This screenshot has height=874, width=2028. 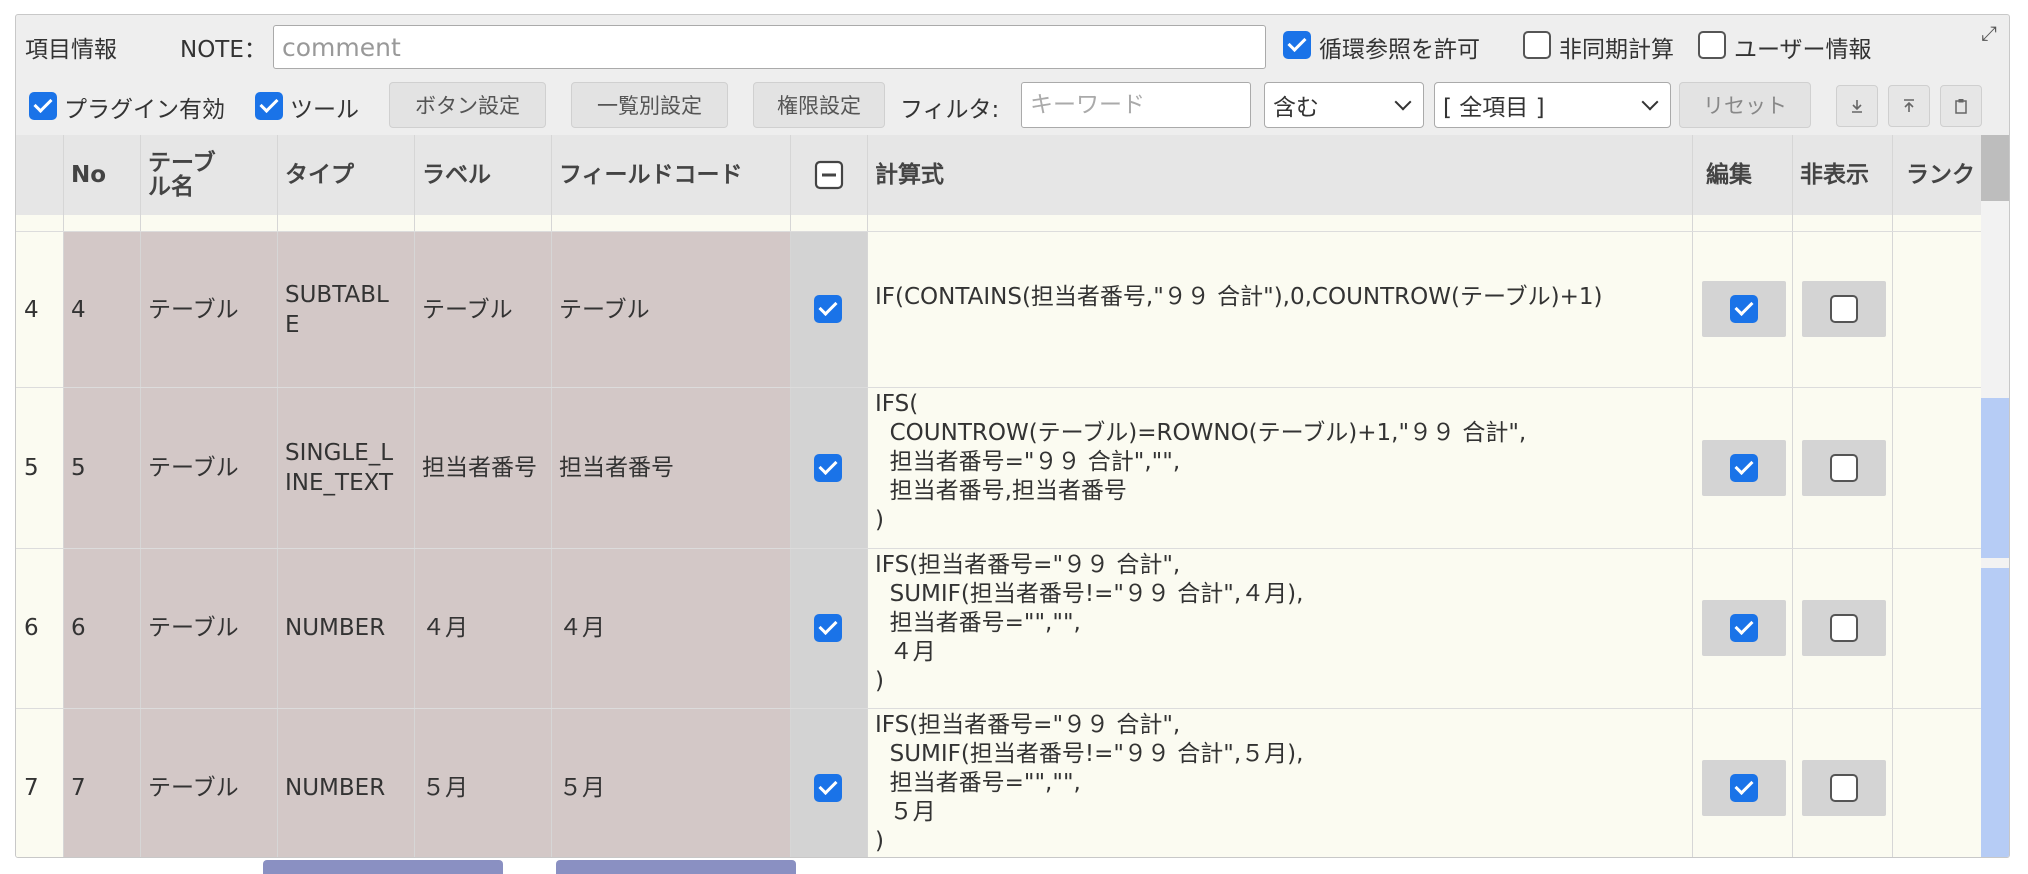 I want to click on row-type-cont: INE_TEXT, so click(x=339, y=483).